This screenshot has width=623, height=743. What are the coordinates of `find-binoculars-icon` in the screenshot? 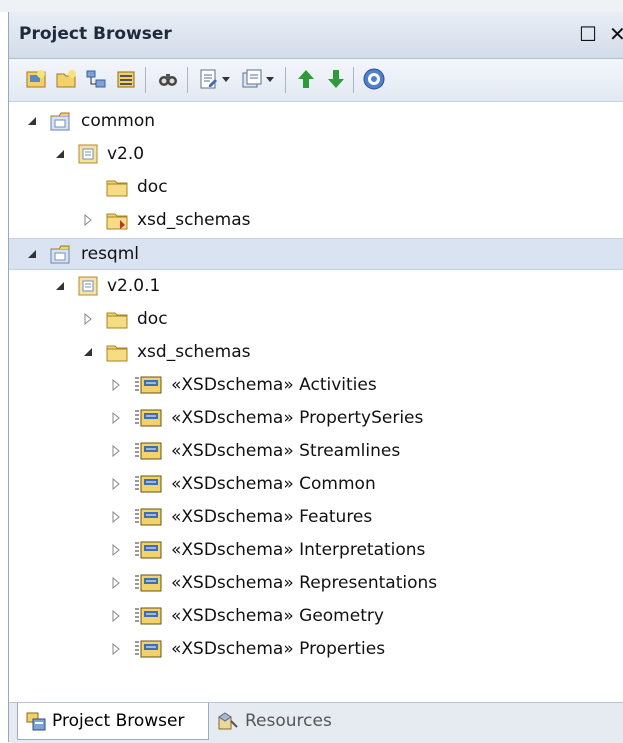 It's located at (168, 79).